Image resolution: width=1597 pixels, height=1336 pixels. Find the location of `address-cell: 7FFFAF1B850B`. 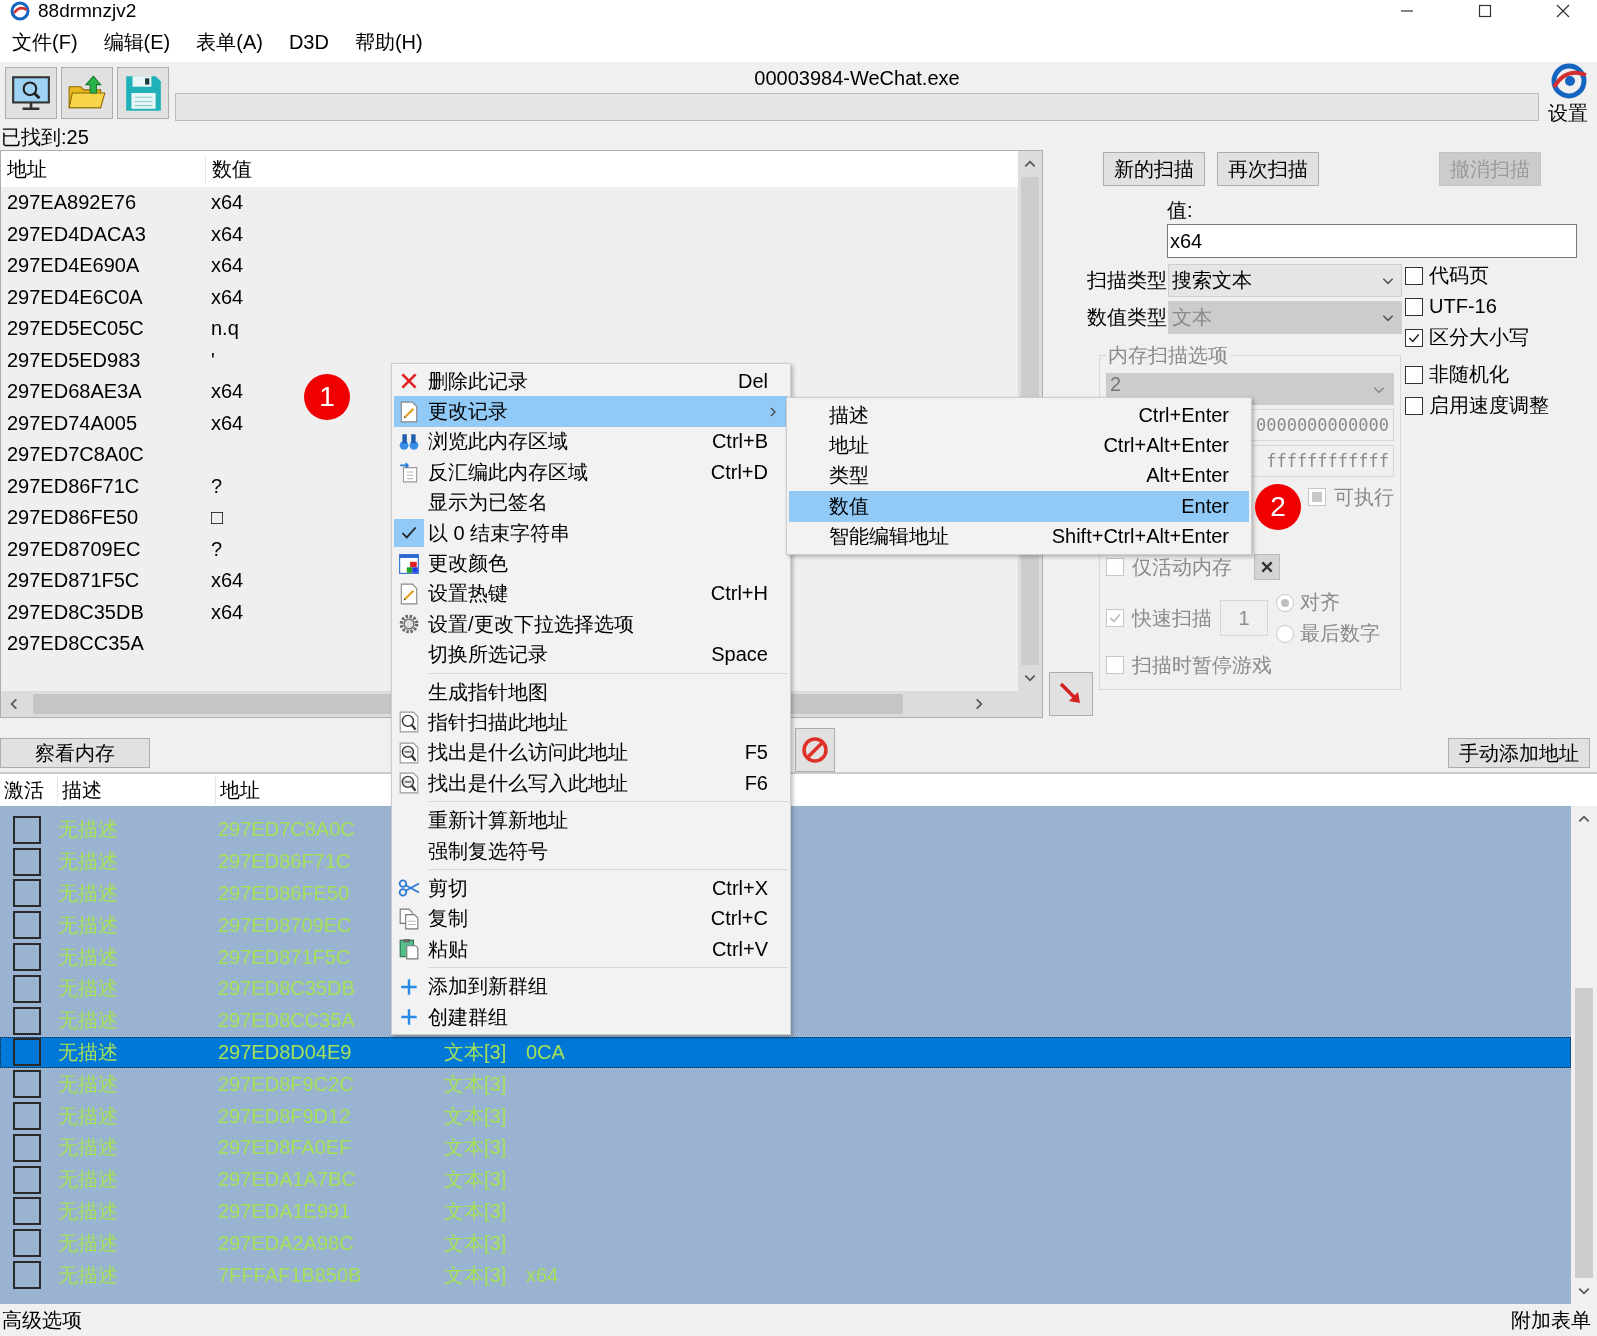

address-cell: 7FFFAF1B850B is located at coordinates (290, 1274).